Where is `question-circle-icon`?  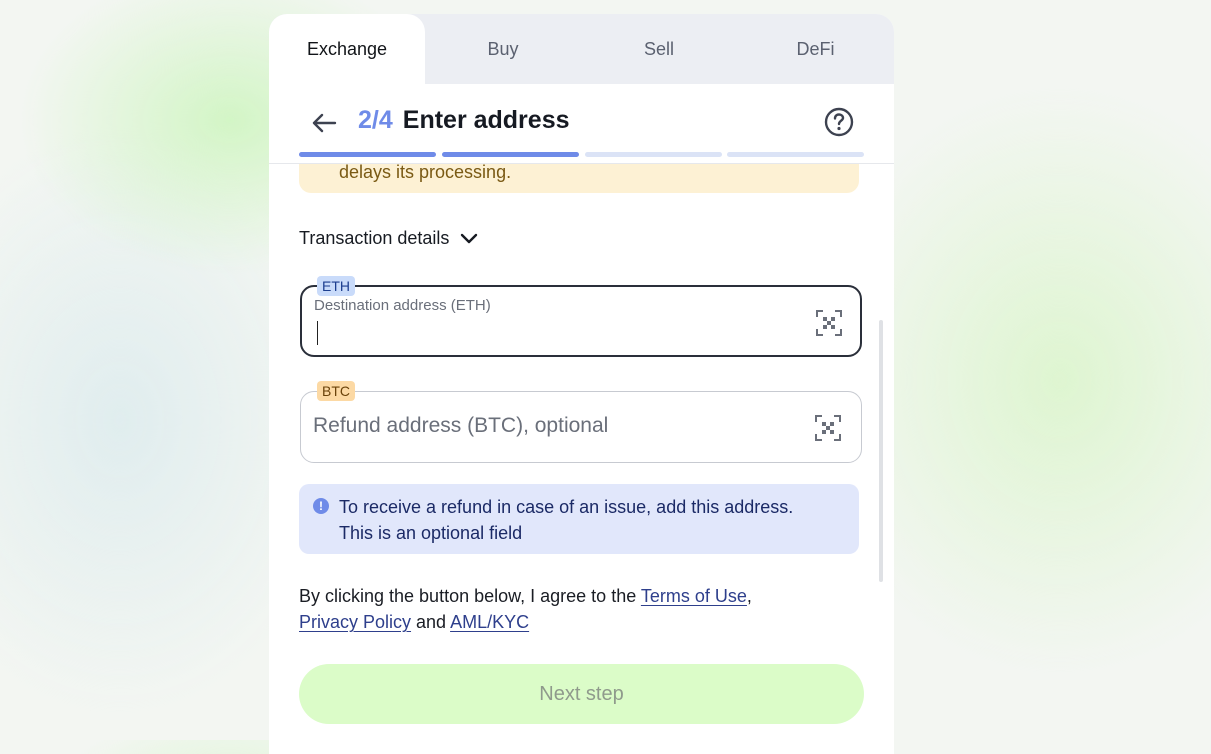 question-circle-icon is located at coordinates (839, 122).